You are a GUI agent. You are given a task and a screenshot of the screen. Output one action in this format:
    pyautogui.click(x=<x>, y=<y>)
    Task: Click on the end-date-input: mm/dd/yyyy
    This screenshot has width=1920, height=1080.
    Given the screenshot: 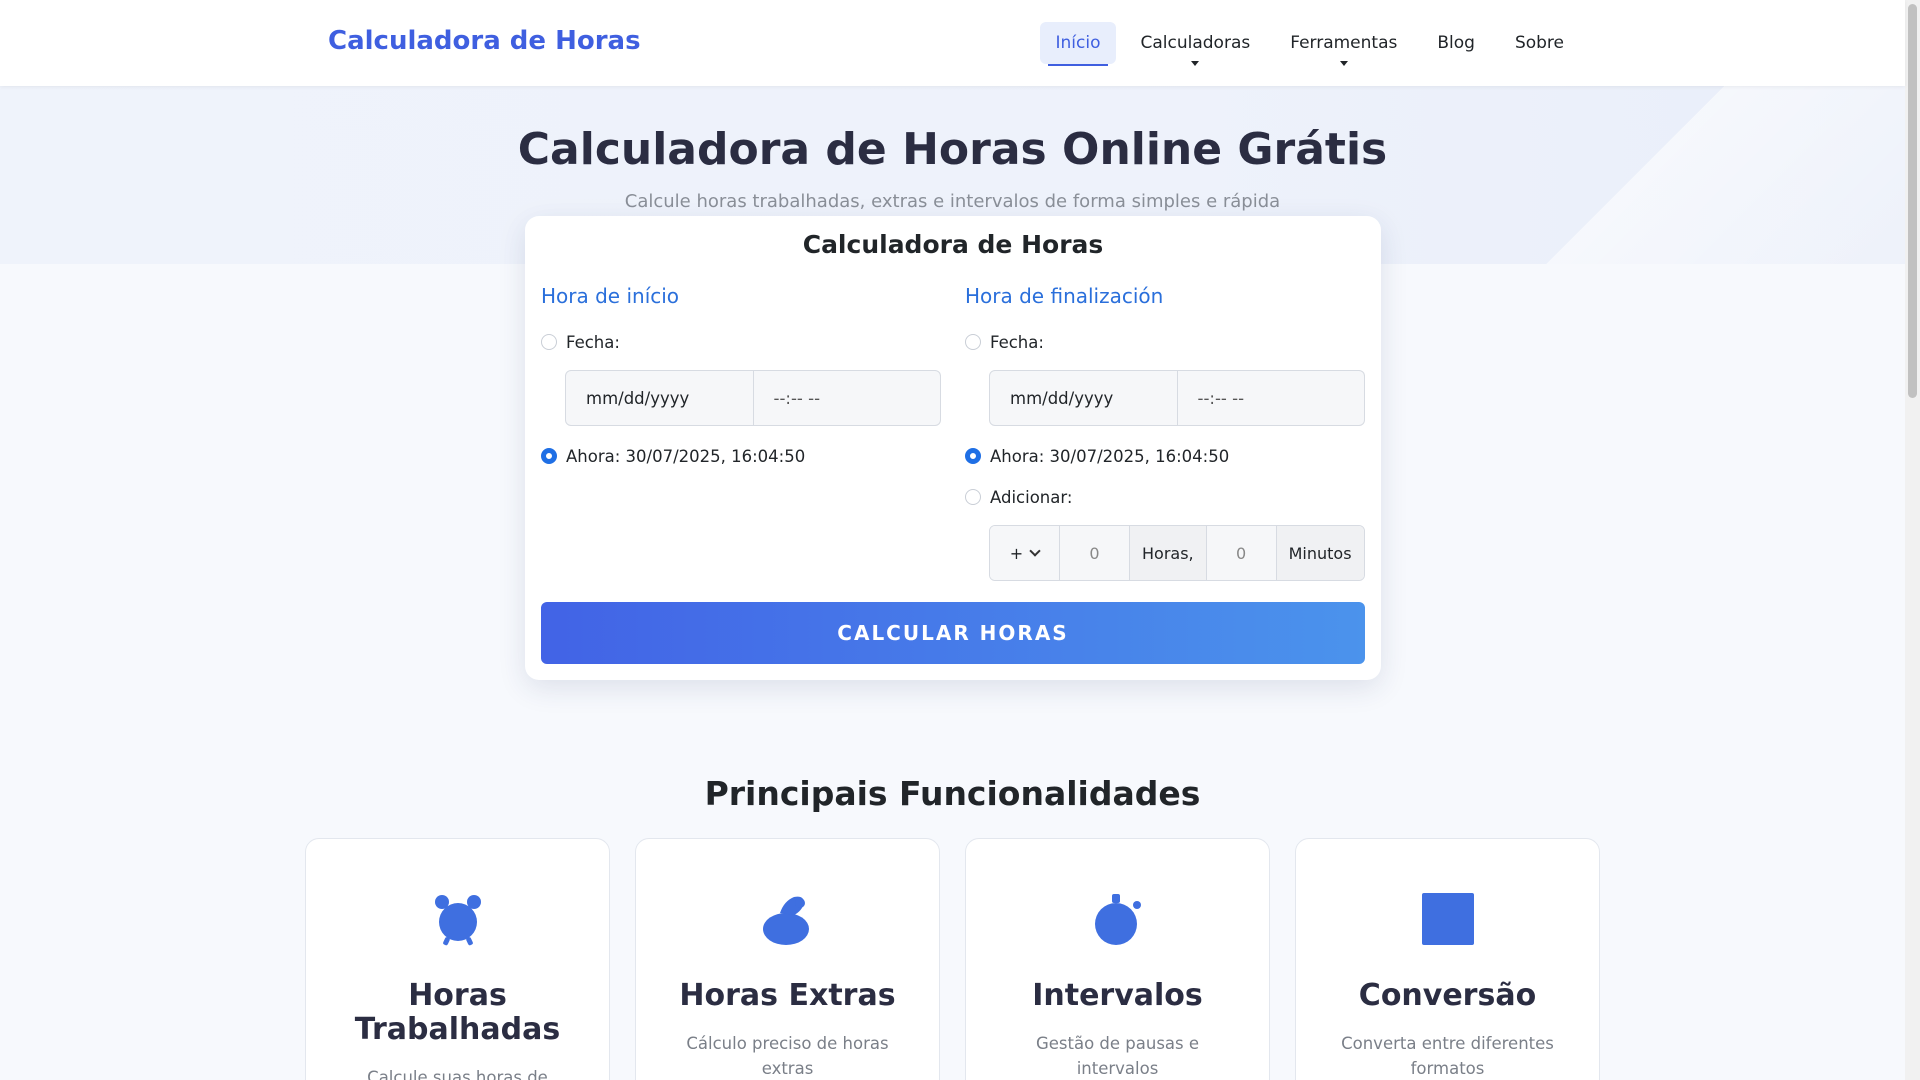 What is the action you would take?
    pyautogui.click(x=1083, y=398)
    